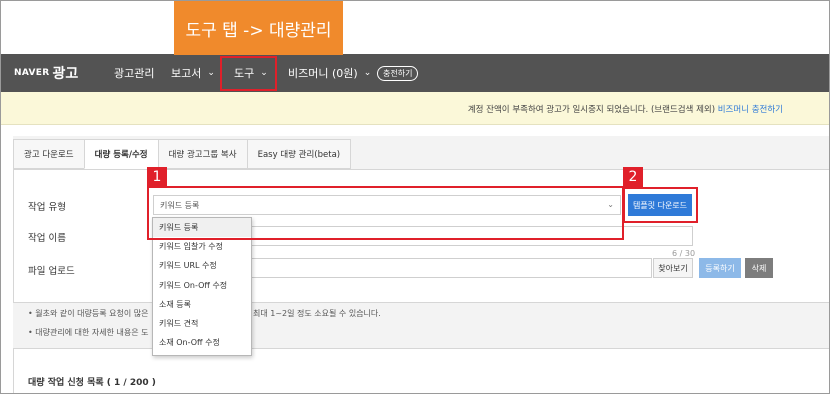 The image size is (830, 394). I want to click on charge-button: 충전하기, so click(398, 73).